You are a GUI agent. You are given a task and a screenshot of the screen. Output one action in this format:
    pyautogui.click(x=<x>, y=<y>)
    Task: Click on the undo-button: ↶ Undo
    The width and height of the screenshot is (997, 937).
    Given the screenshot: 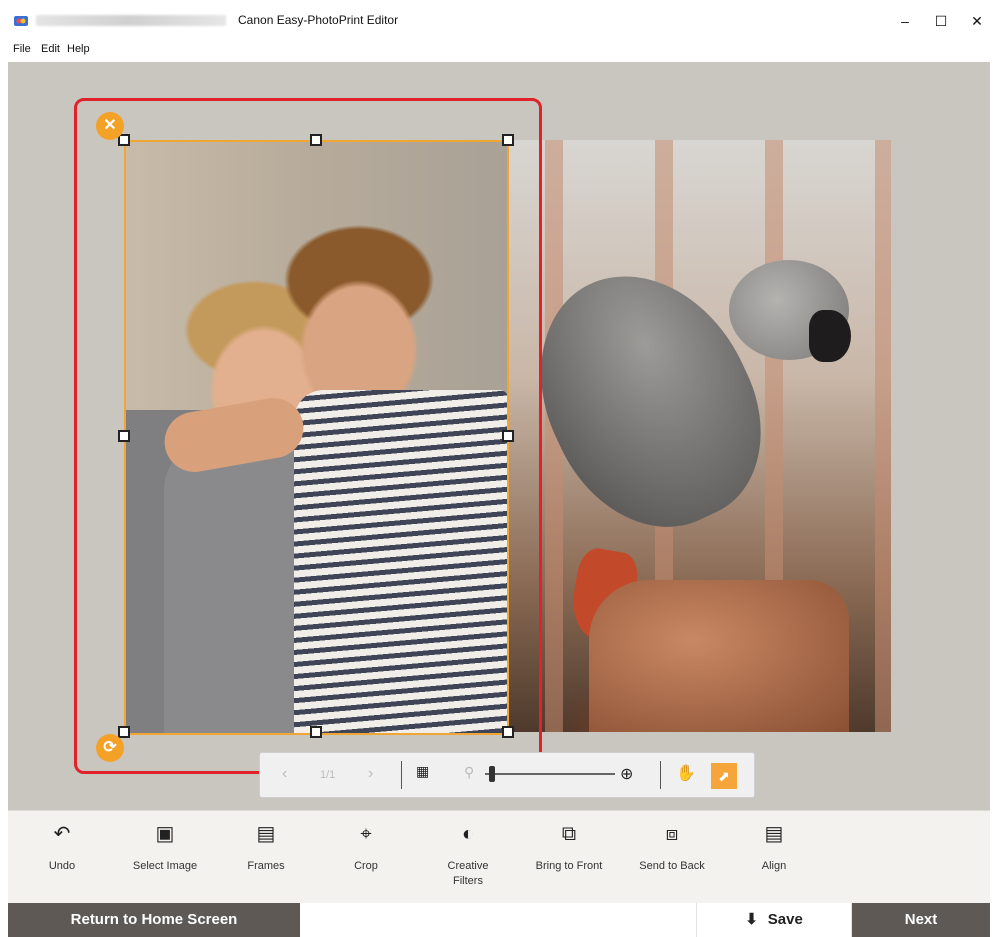 What is the action you would take?
    pyautogui.click(x=62, y=857)
    